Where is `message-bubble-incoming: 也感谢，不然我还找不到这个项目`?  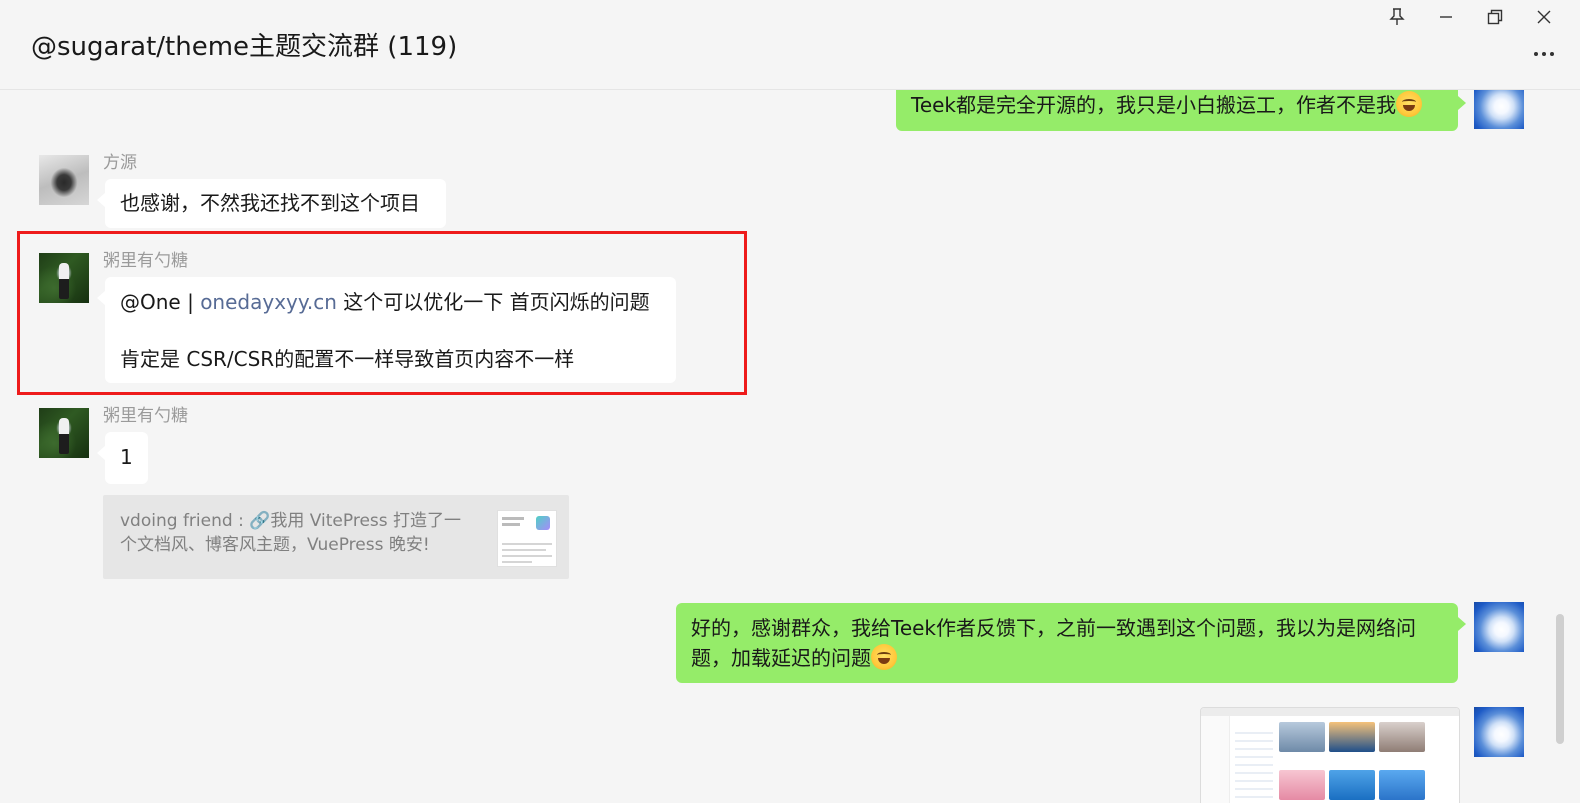 message-bubble-incoming: 也感谢，不然我还找不到这个项目 is located at coordinates (271, 203).